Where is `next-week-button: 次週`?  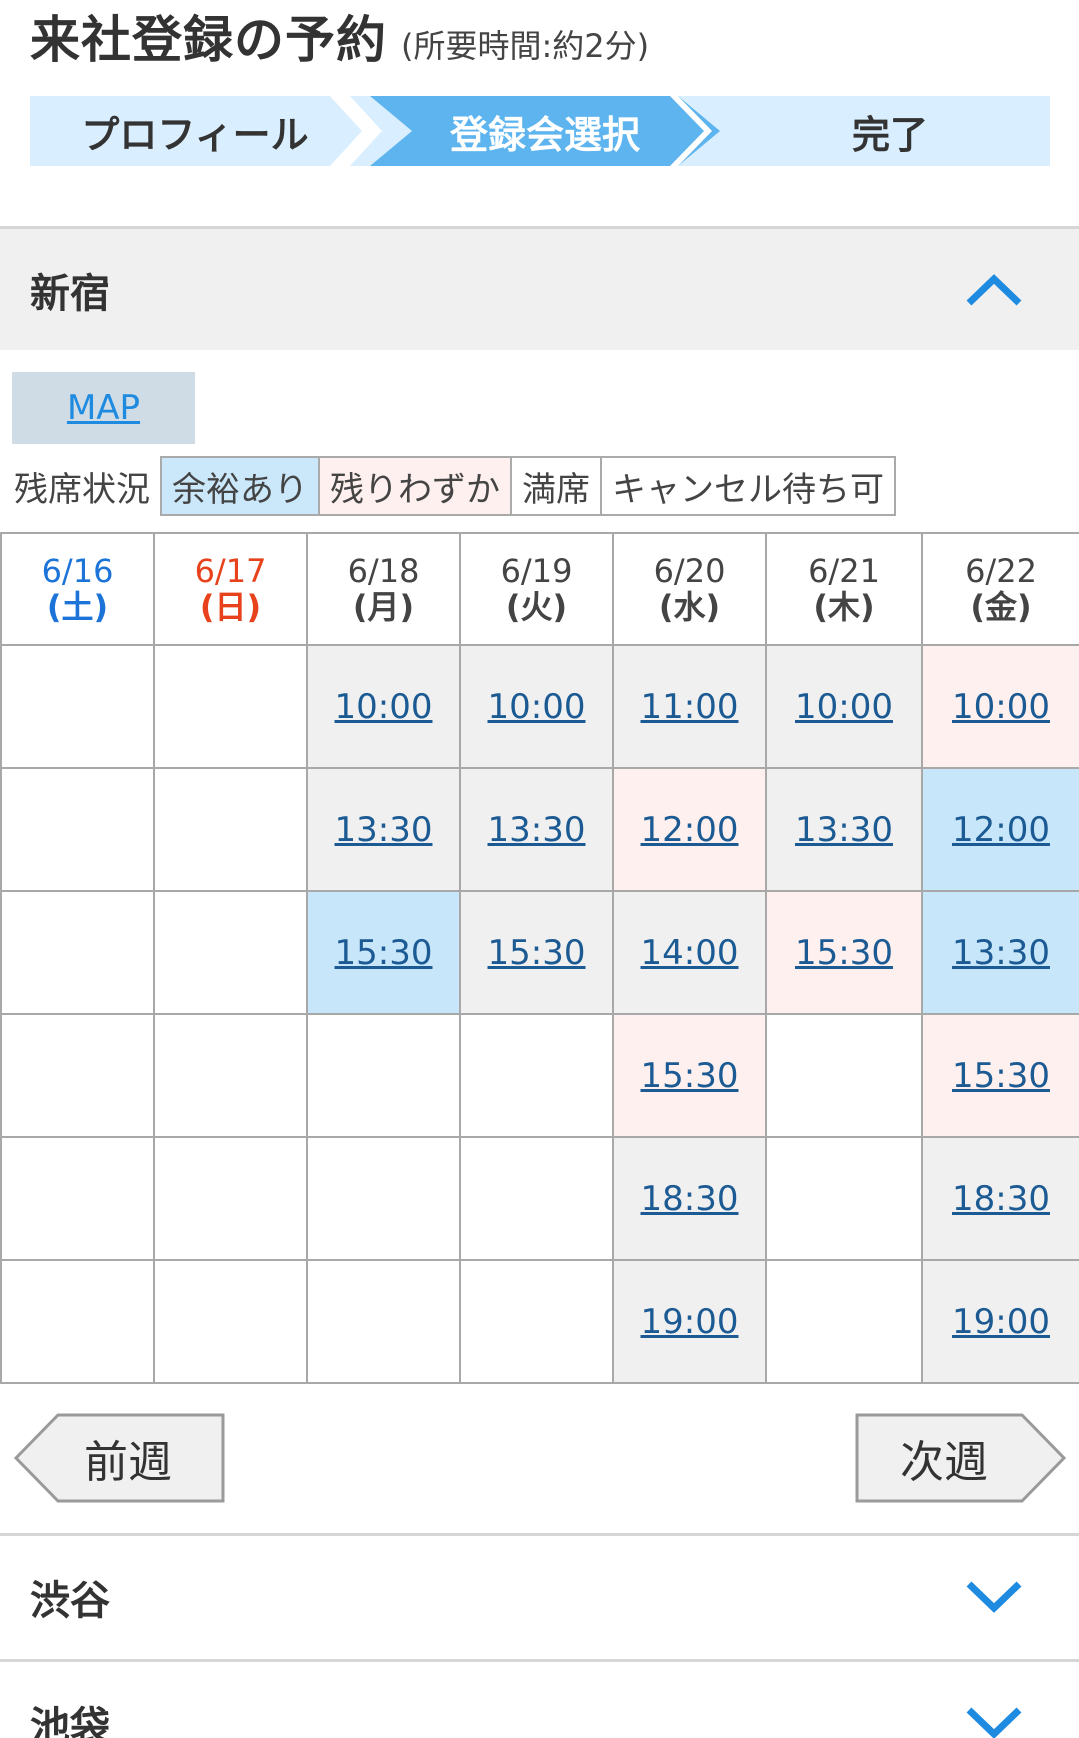
next-week-button: 次週 is located at coordinates (960, 1458).